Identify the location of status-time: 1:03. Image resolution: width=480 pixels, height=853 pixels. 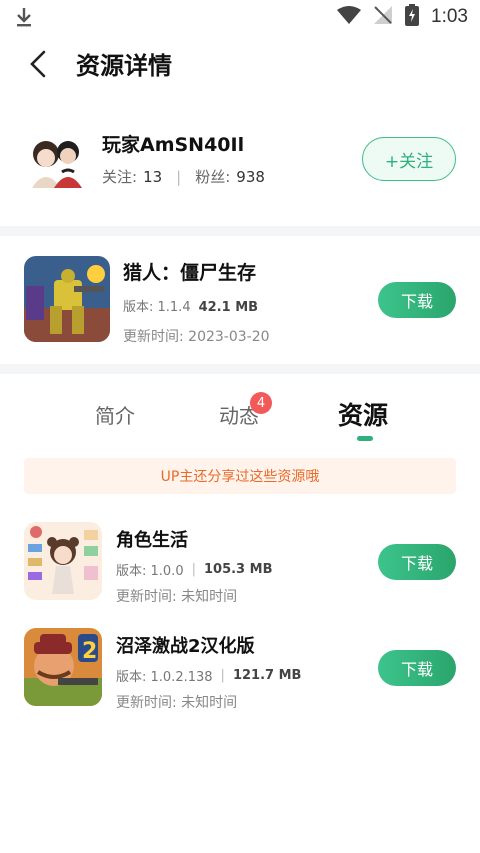
(449, 16).